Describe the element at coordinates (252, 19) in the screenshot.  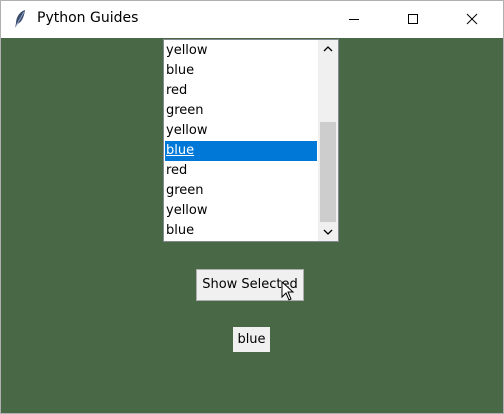
I see `title-bar: Python Guides` at that location.